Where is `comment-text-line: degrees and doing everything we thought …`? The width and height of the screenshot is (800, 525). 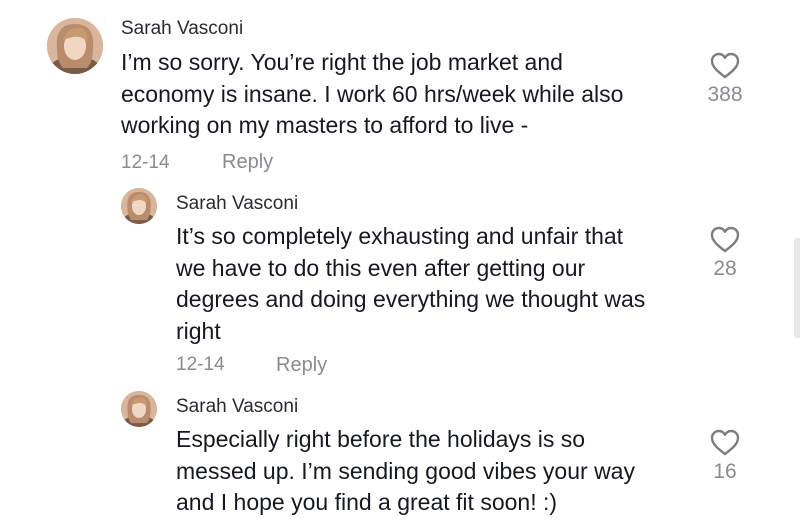 comment-text-line: degrees and doing everything we thought … is located at coordinates (411, 299).